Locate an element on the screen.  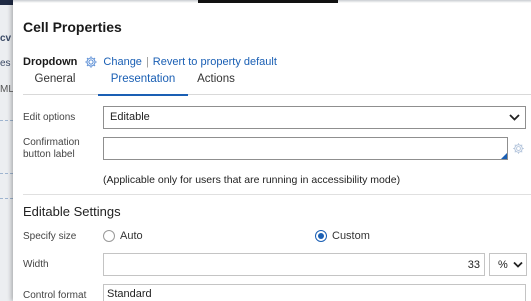
editable-settings-heading: Editable Settings is located at coordinates (72, 211).